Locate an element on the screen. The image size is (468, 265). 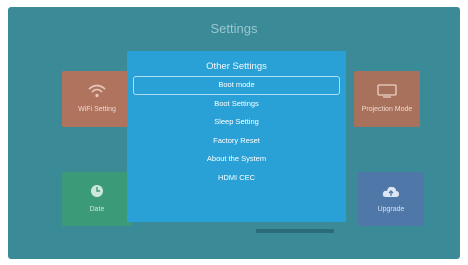
menu-item-boot-mode: Boot mode is located at coordinates (236, 85).